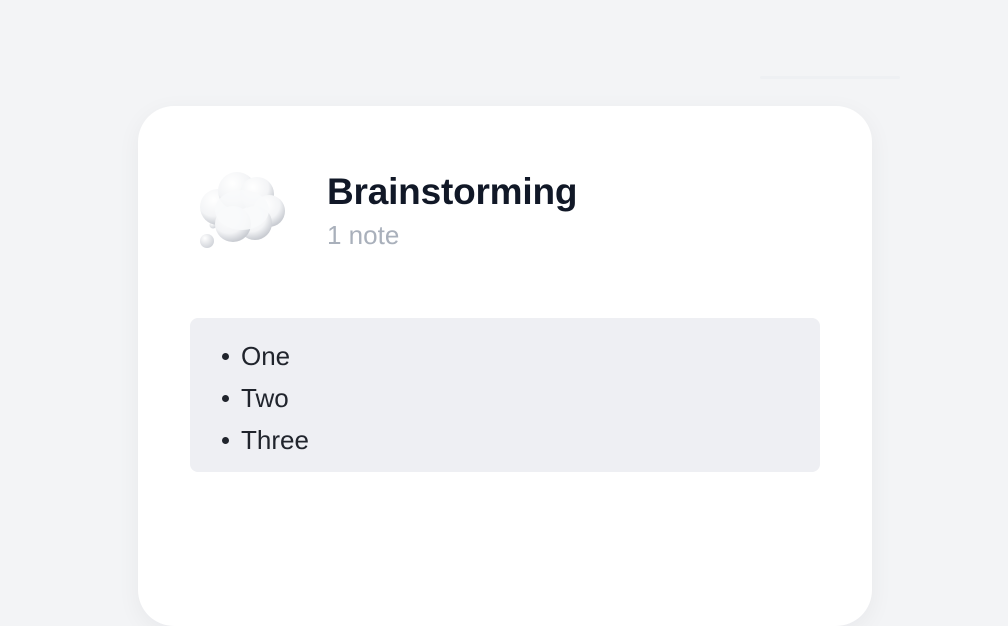 The image size is (1008, 626). Describe the element at coordinates (452, 191) in the screenshot. I see `collection-title: Brainstorming` at that location.